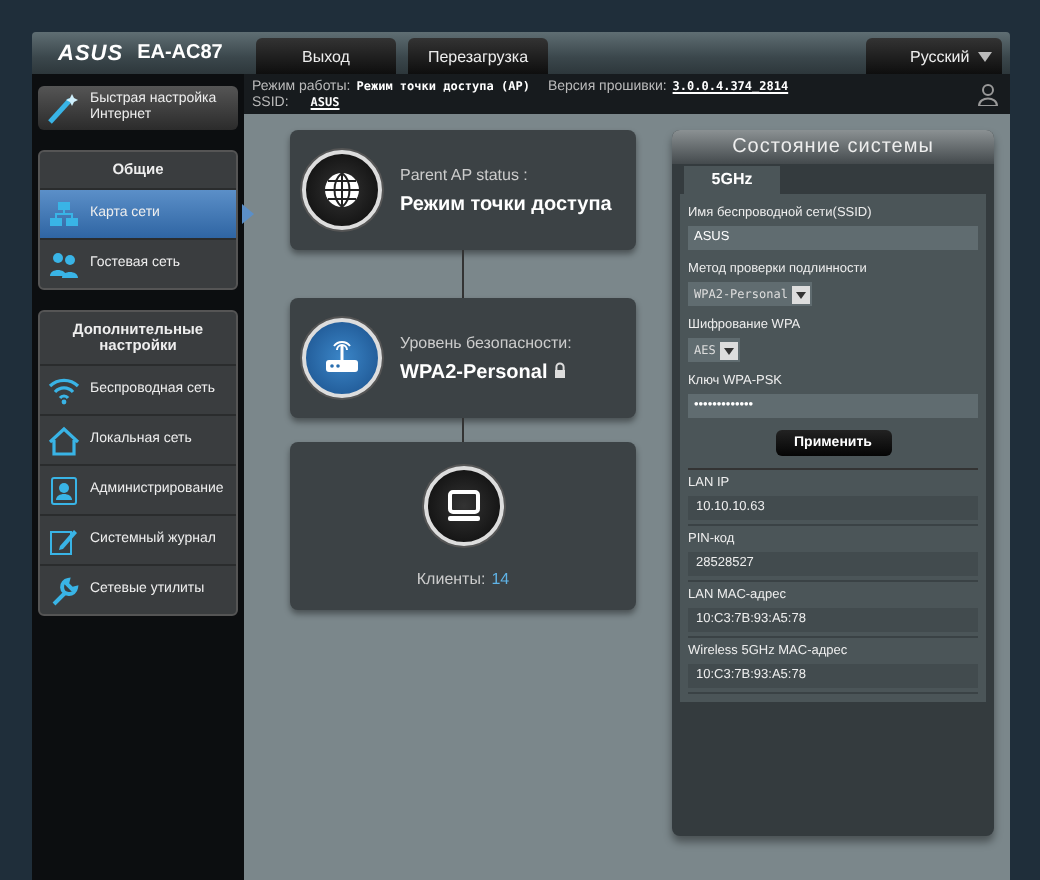  Describe the element at coordinates (500, 578) in the screenshot. I see `clients-count: 14` at that location.